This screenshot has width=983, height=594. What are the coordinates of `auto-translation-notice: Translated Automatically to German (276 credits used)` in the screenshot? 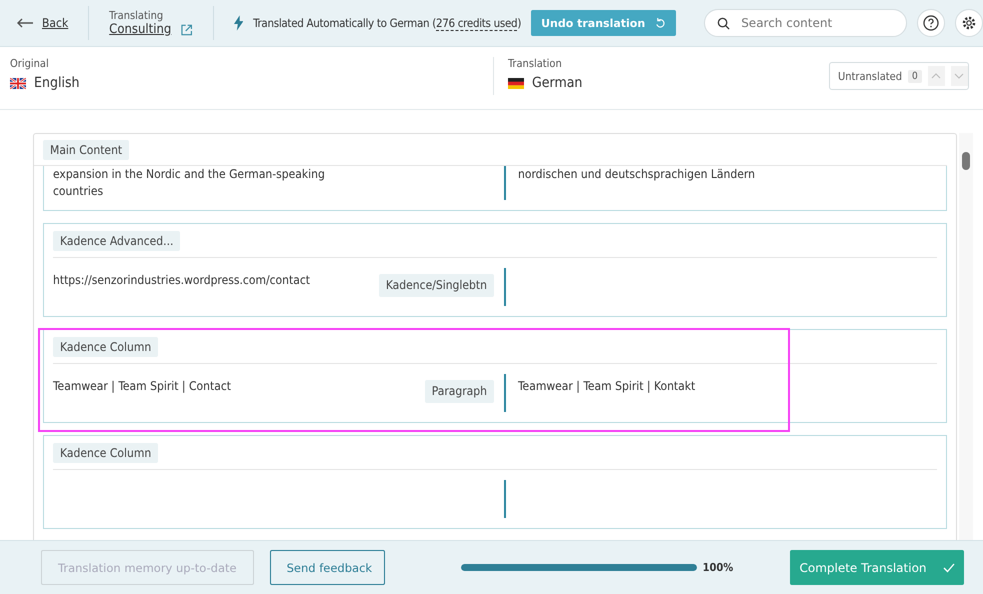 It's located at (387, 23).